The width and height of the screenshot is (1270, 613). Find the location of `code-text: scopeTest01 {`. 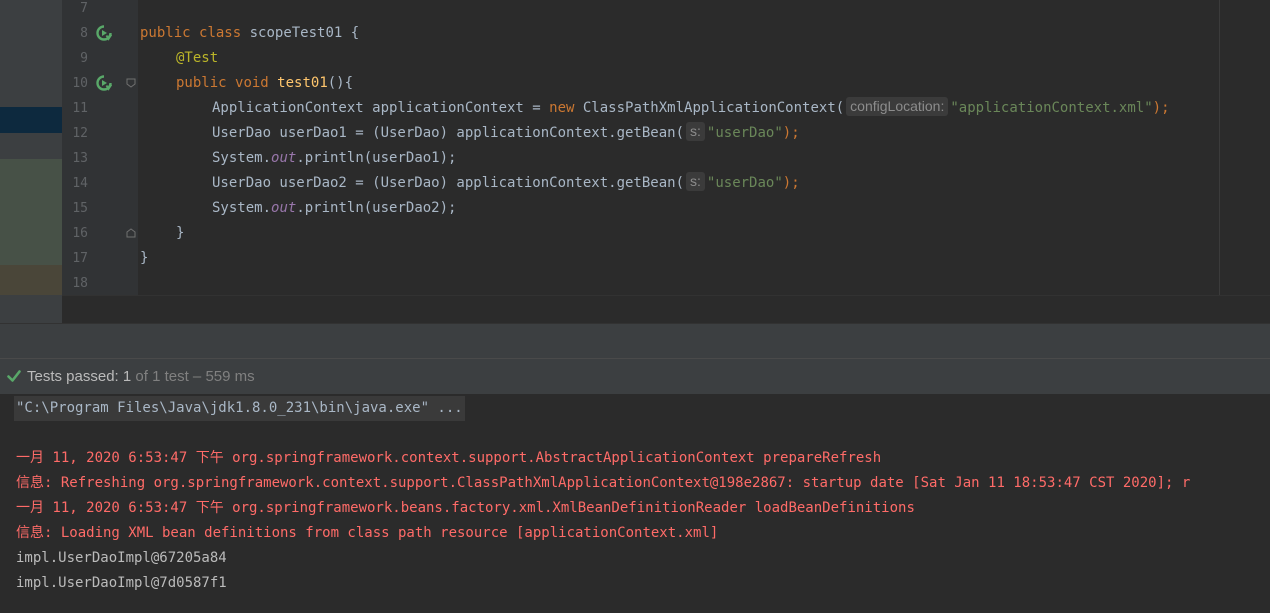

code-text: scopeTest01 { is located at coordinates (300, 33).